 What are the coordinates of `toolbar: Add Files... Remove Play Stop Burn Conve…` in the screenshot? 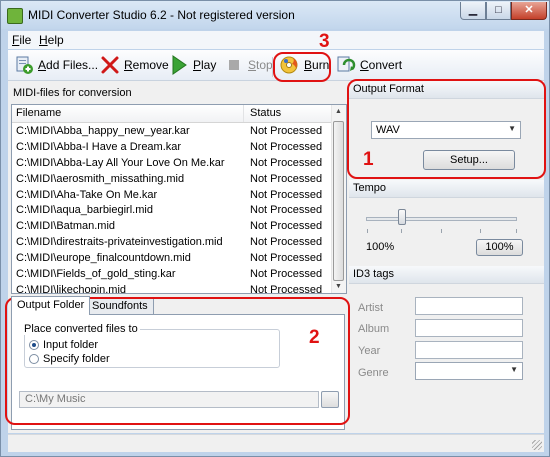 It's located at (276, 65).